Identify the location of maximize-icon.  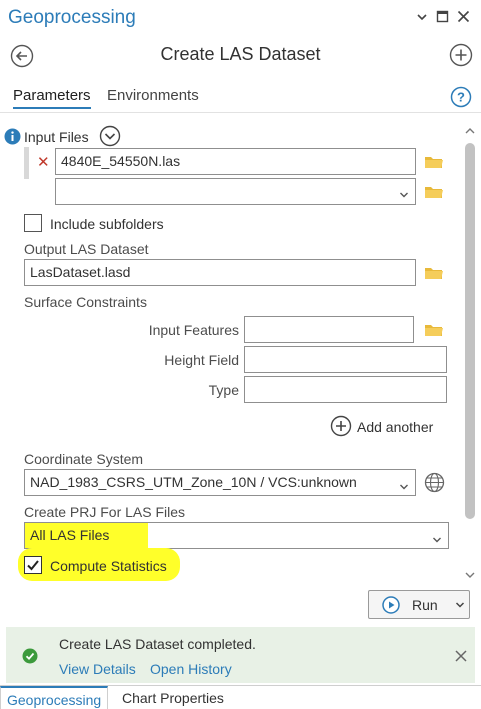
(442, 16).